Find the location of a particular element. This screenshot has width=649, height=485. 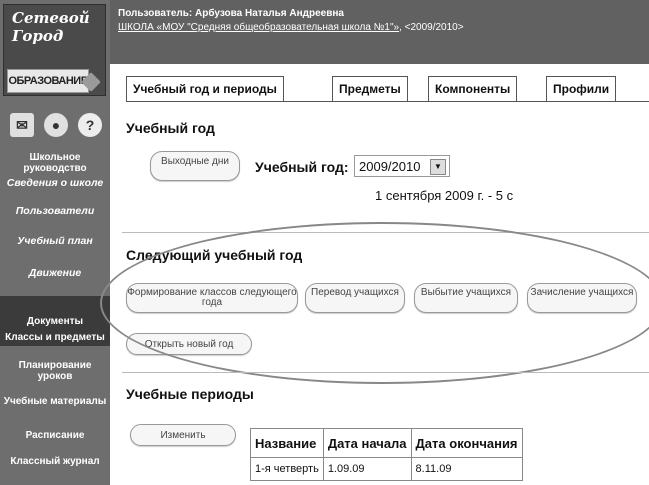

column-header-end-date: Дата окончания is located at coordinates (466, 443).